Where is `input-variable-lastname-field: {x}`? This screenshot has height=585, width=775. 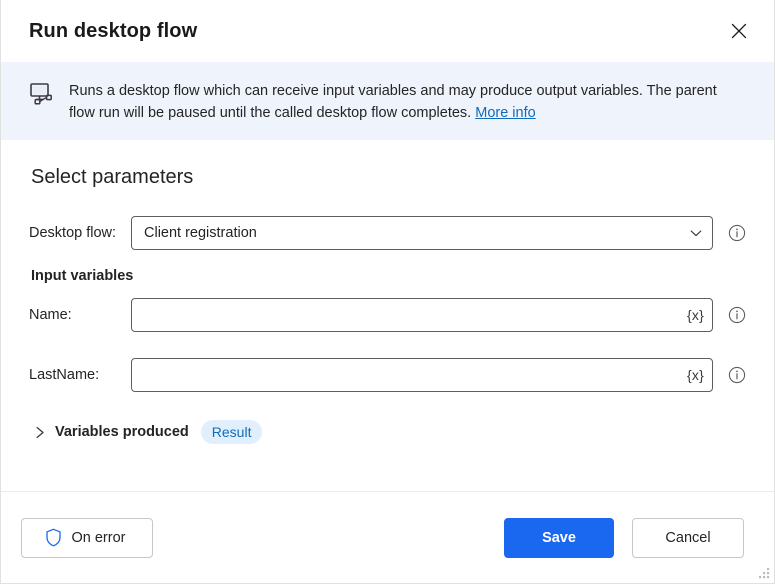 input-variable-lastname-field: {x} is located at coordinates (422, 375).